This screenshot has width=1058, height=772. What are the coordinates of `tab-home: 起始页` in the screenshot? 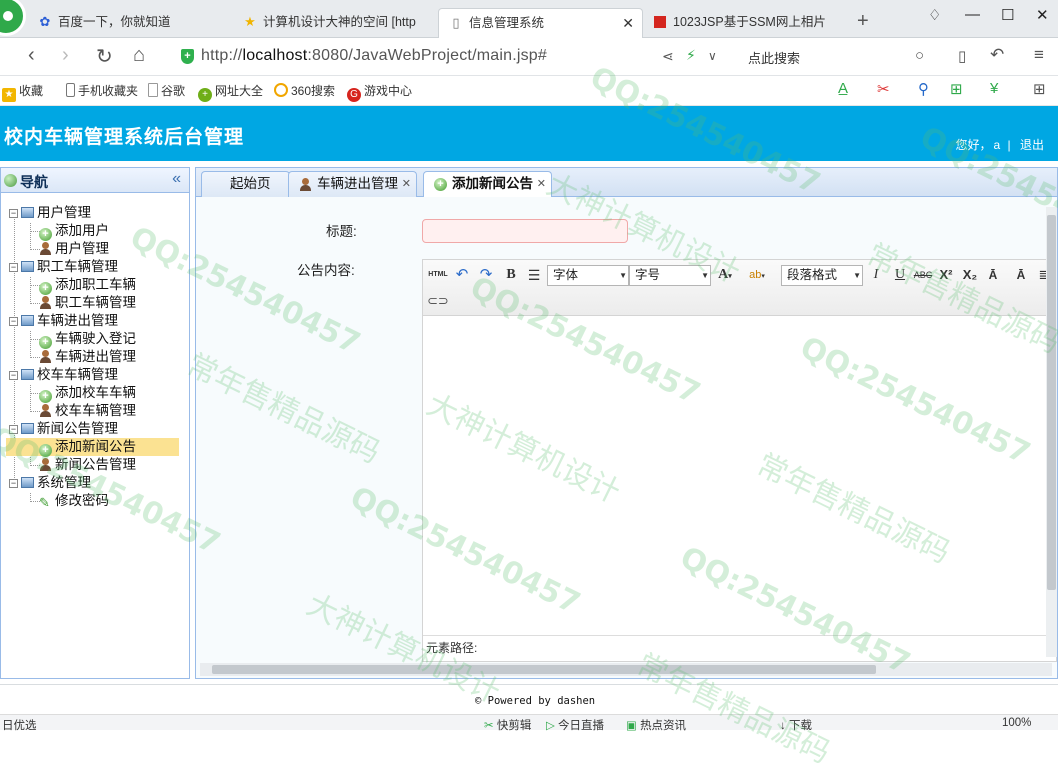 It's located at (245, 184).